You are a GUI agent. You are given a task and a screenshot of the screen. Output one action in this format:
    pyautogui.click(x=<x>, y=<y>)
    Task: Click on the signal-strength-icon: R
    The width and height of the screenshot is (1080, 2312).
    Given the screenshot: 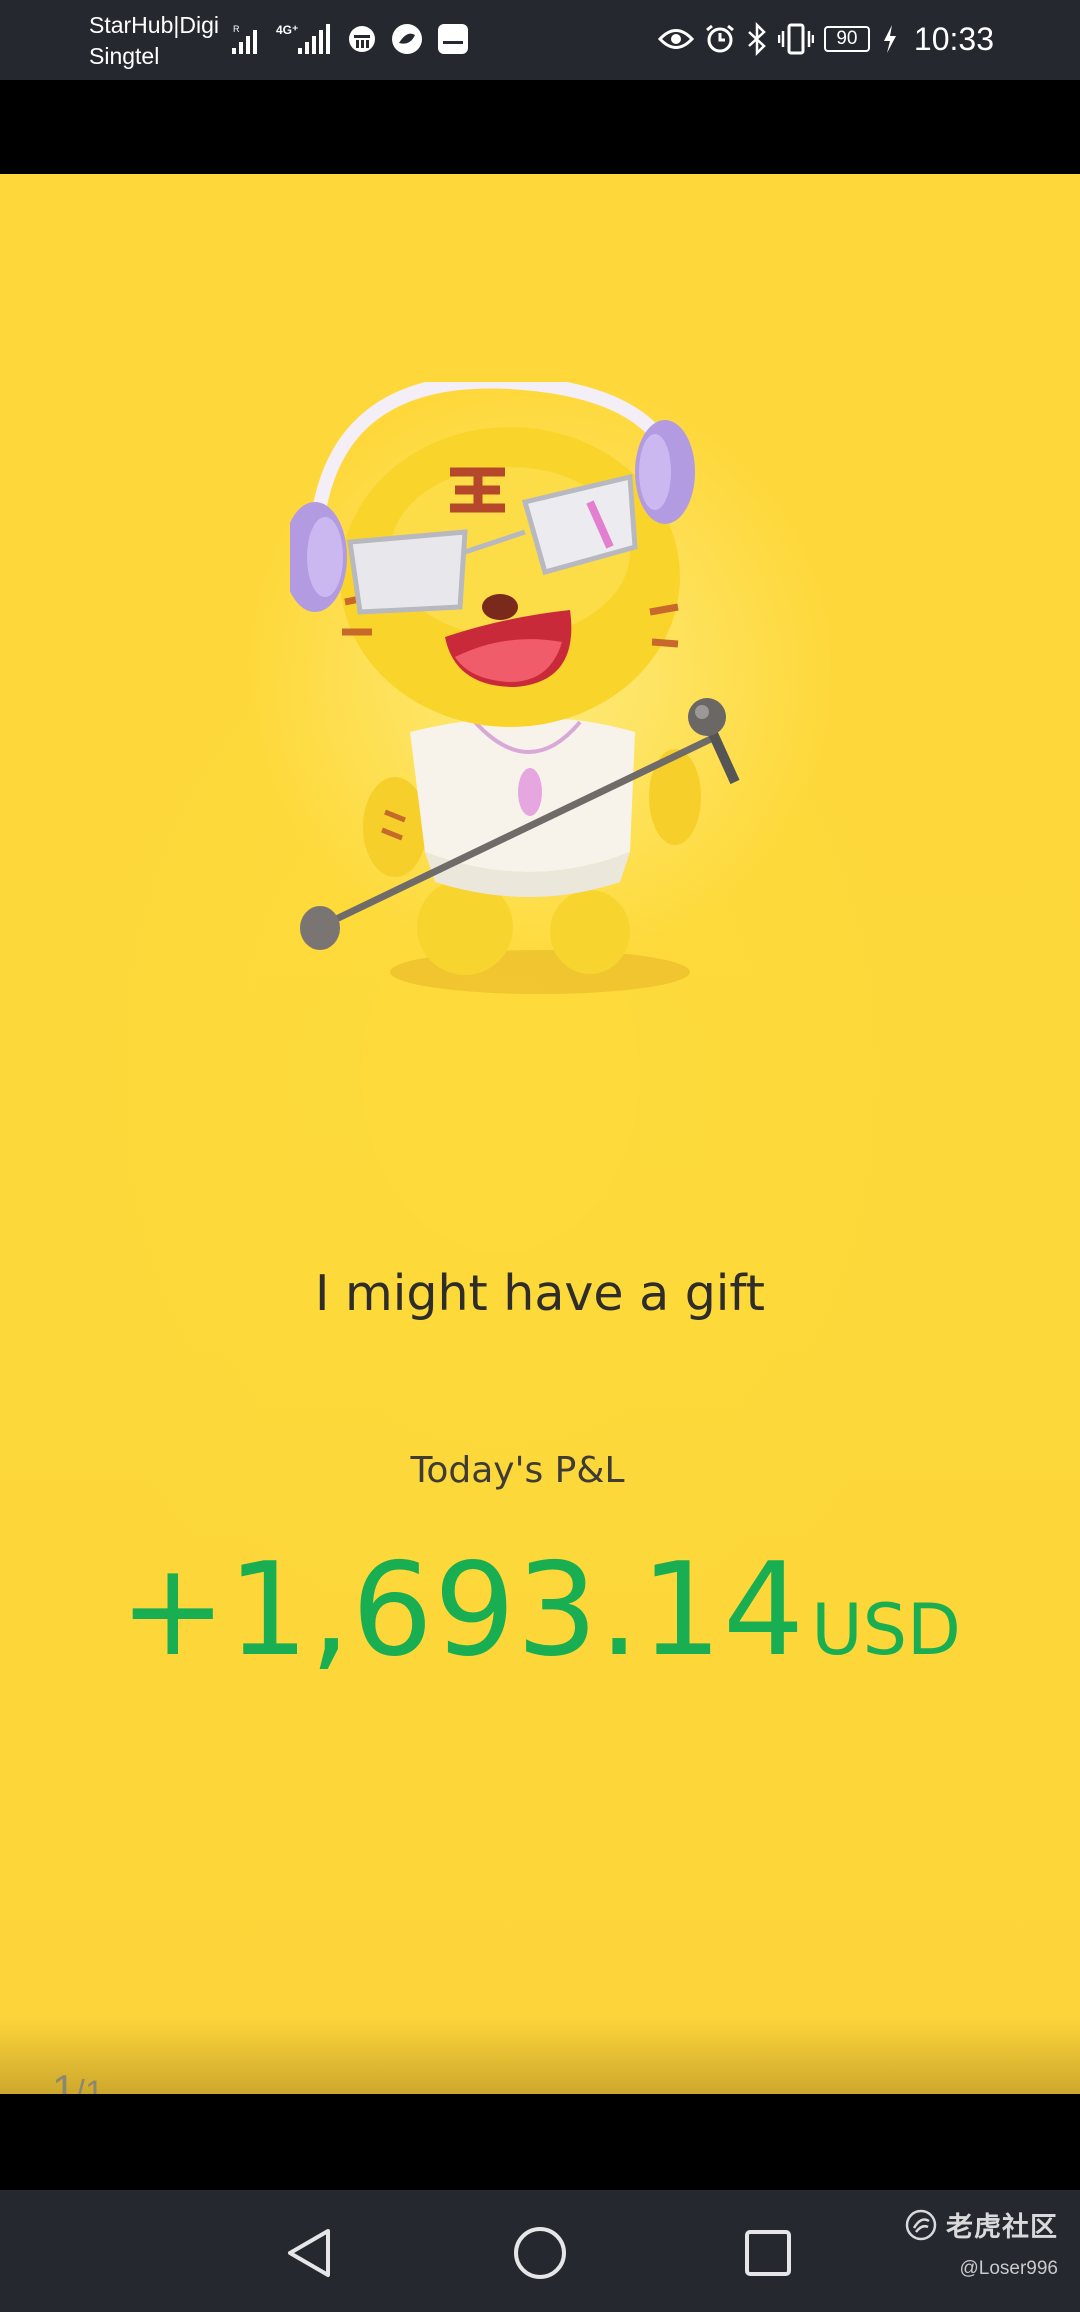 What is the action you would take?
    pyautogui.click(x=247, y=39)
    